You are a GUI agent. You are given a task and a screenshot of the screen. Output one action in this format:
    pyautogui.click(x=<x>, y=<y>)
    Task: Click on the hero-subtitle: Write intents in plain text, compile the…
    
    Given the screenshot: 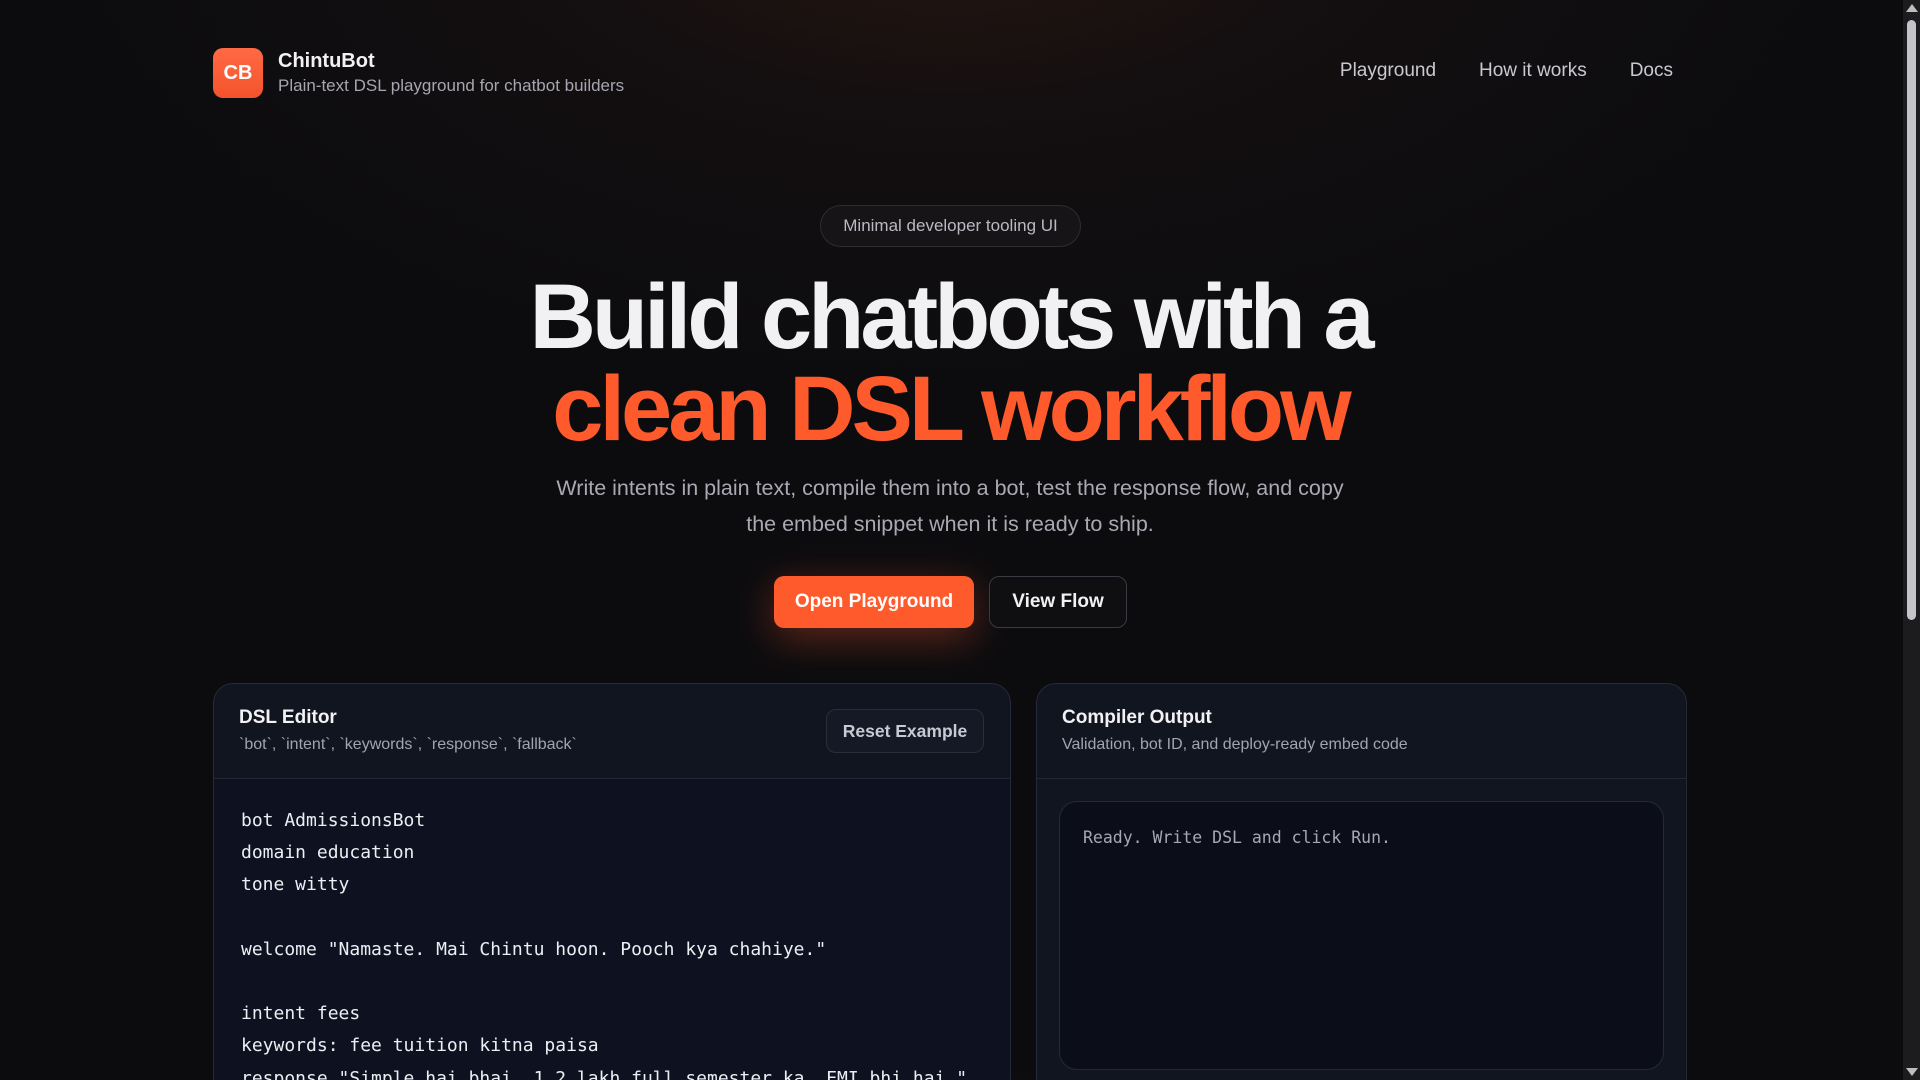 What is the action you would take?
    pyautogui.click(x=950, y=506)
    